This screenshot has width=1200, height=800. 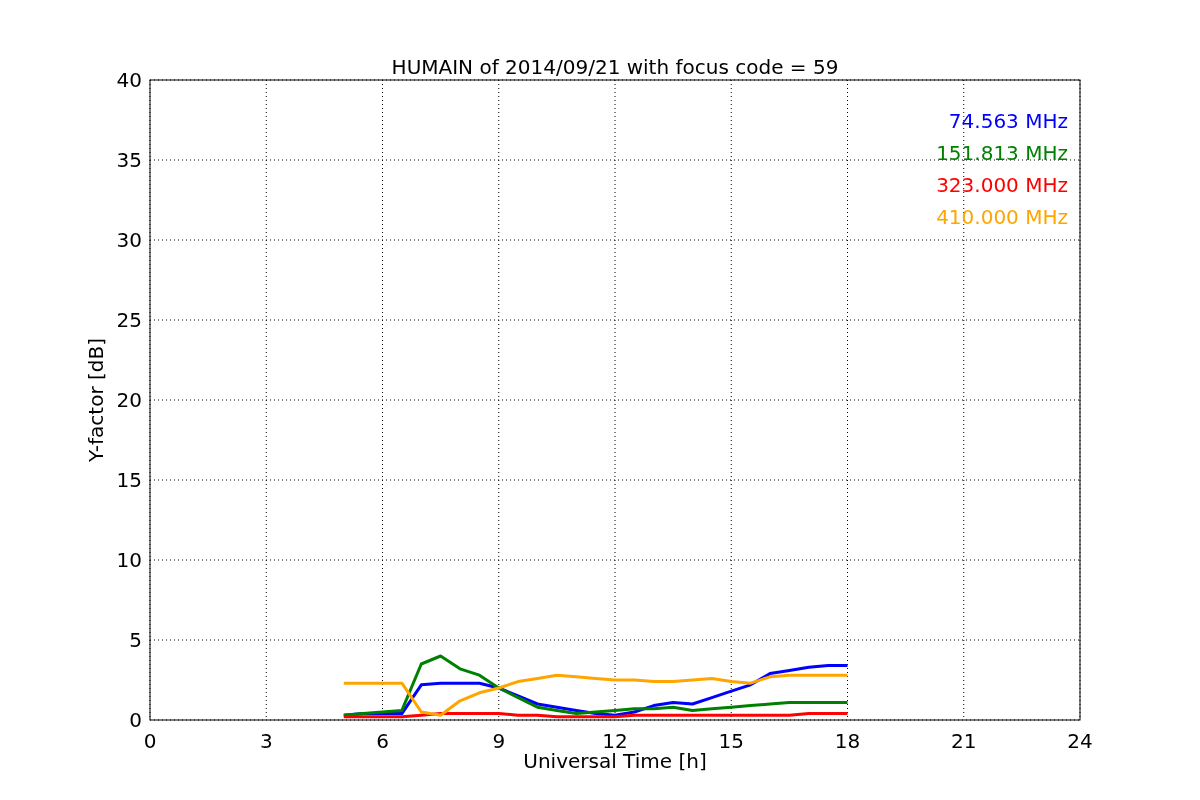 What do you see at coordinates (150, 741) in the screenshot?
I see `x-tick-label: 0` at bounding box center [150, 741].